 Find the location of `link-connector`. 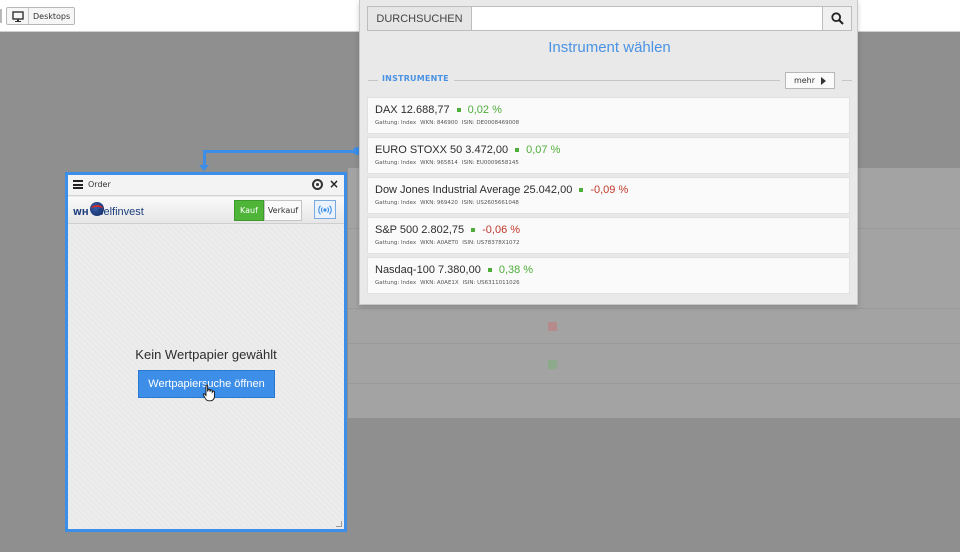

link-connector is located at coordinates (280, 151).